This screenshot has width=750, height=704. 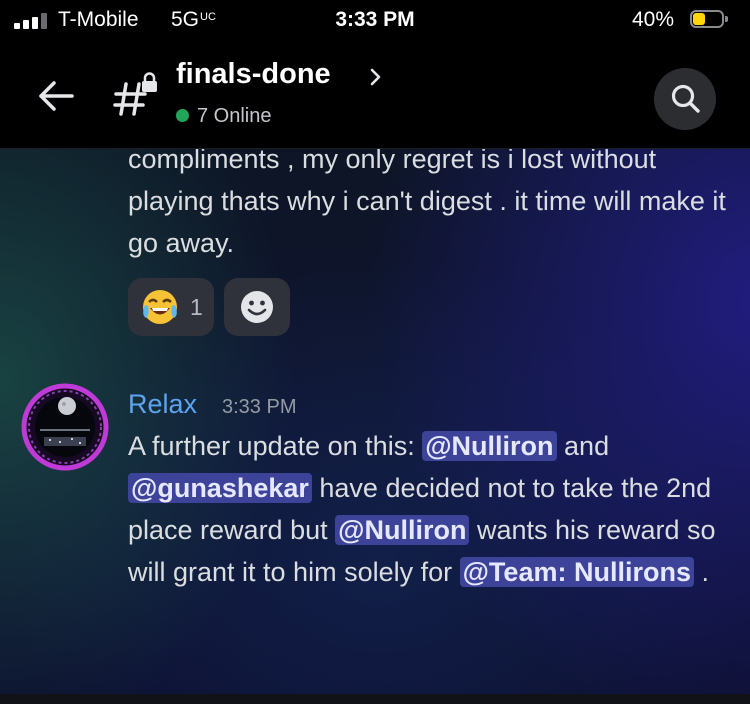 I want to click on locked-channel-icon, so click(x=137, y=95).